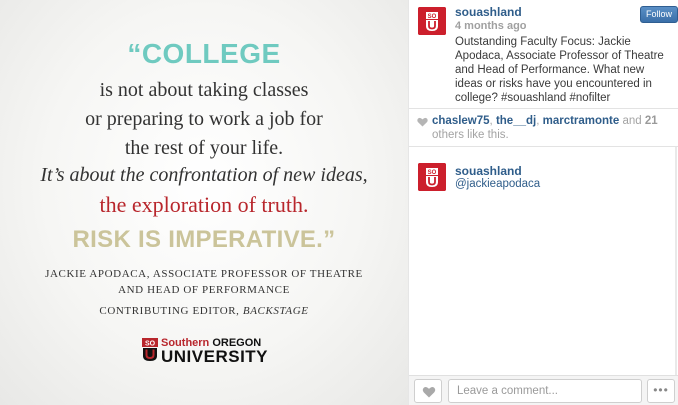 The width and height of the screenshot is (678, 405). Describe the element at coordinates (171, 311) in the screenshot. I see `attribution-prefix: CONTRIBUTING EDITOR,` at that location.